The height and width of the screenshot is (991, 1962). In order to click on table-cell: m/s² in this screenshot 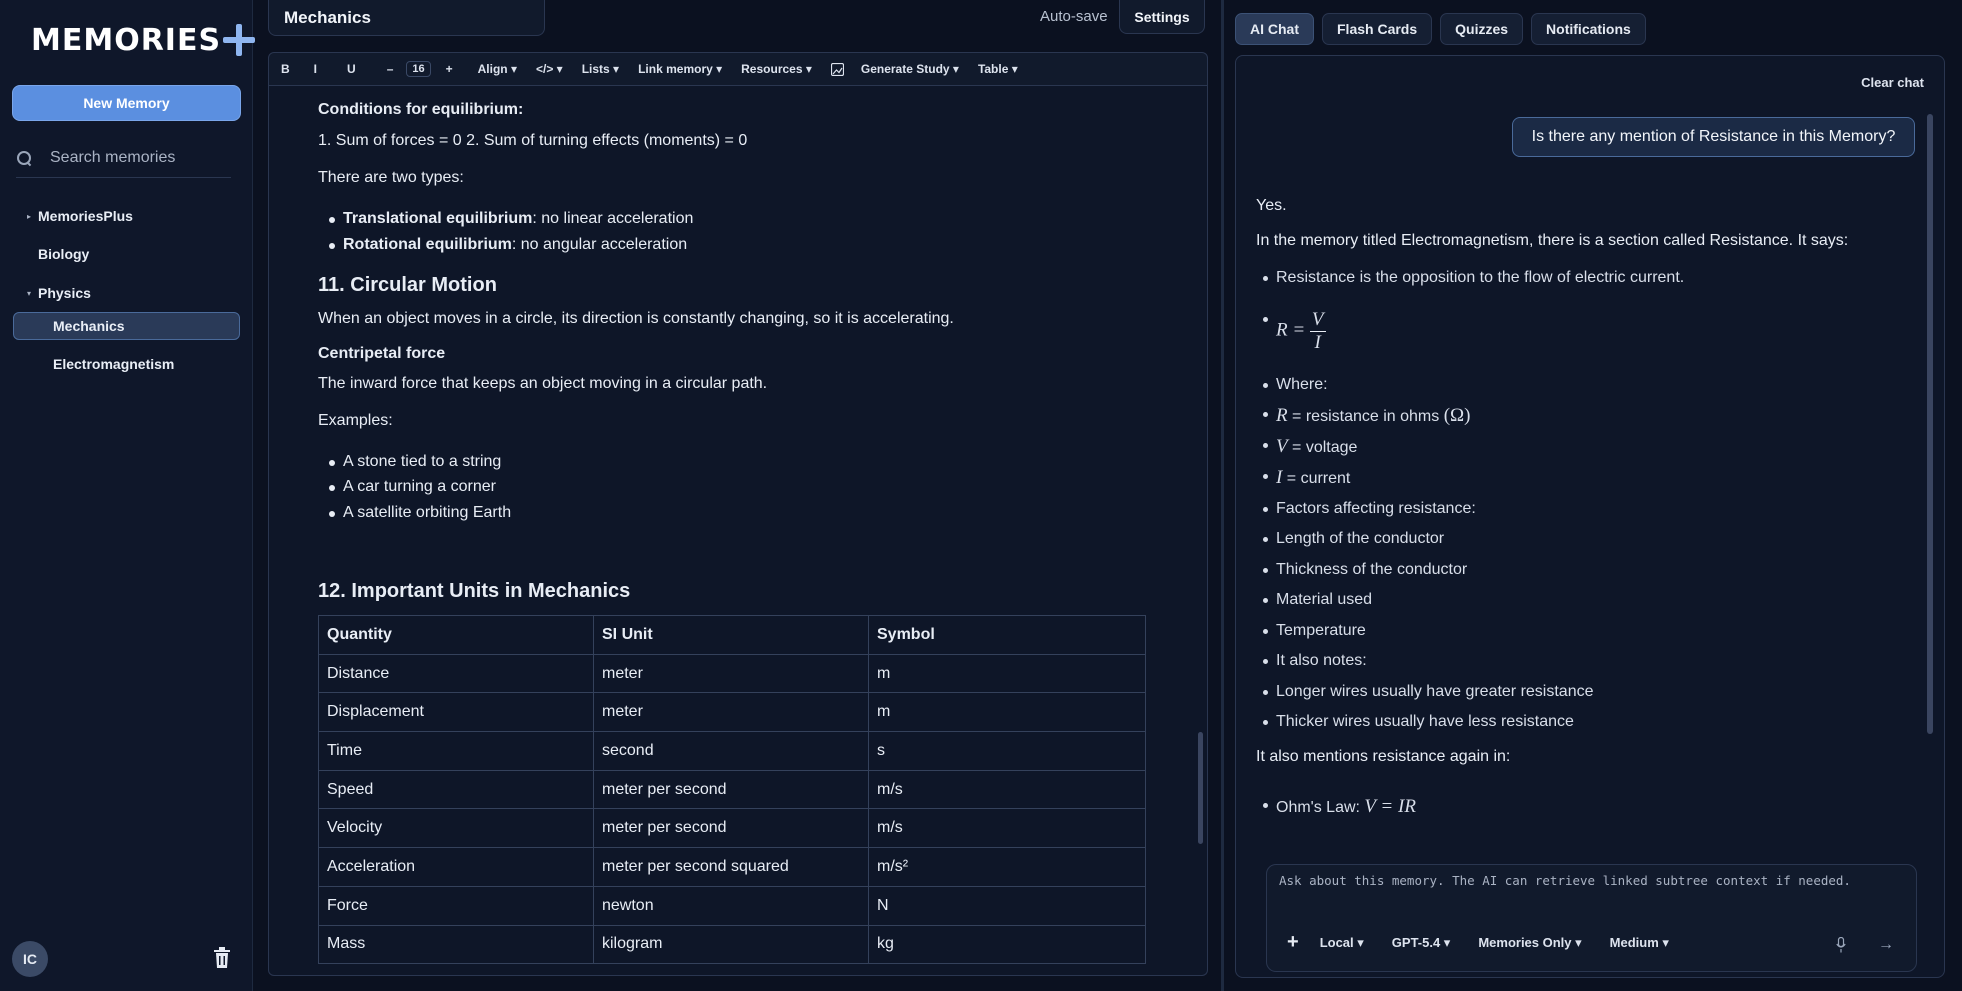, I will do `click(1007, 867)`.